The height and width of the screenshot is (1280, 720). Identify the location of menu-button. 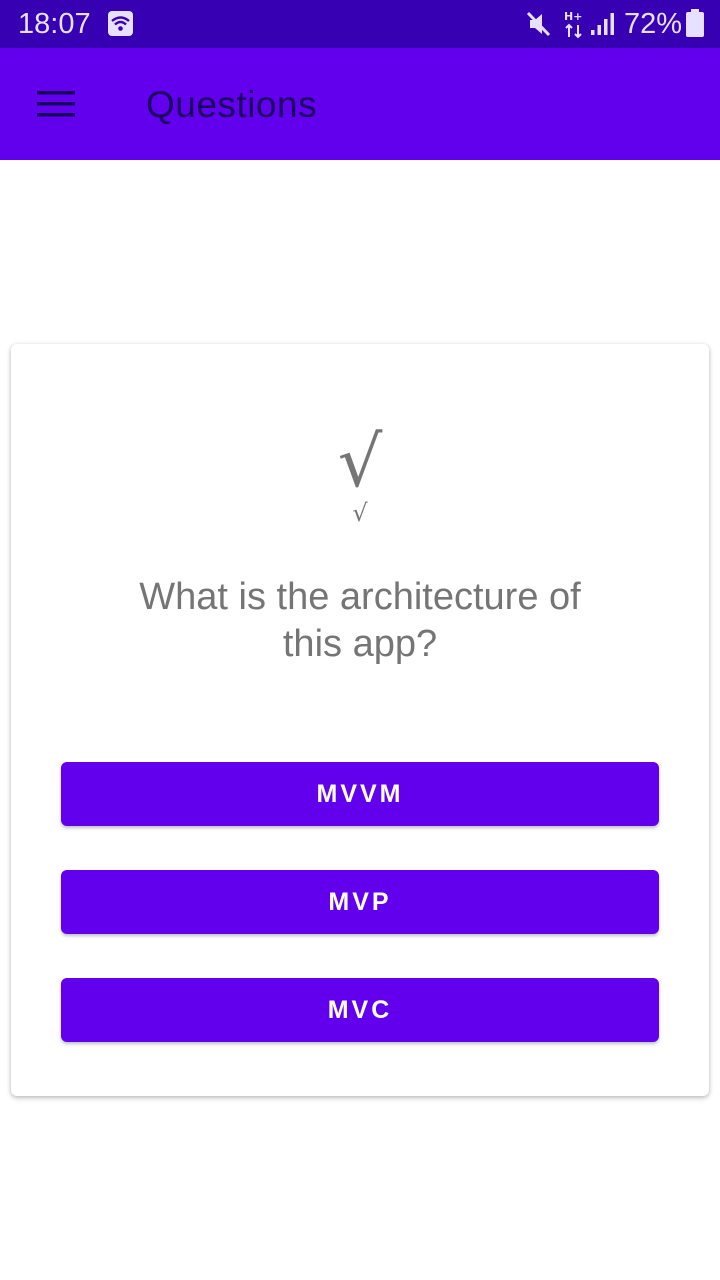
(56, 104).